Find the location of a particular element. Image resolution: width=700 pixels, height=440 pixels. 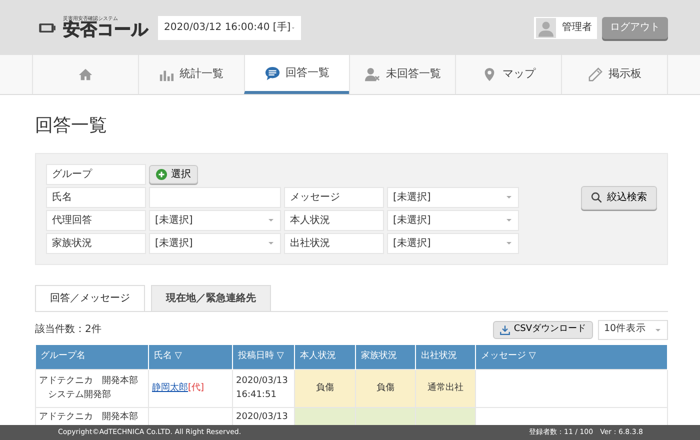

pencil-icon is located at coordinates (595, 74).